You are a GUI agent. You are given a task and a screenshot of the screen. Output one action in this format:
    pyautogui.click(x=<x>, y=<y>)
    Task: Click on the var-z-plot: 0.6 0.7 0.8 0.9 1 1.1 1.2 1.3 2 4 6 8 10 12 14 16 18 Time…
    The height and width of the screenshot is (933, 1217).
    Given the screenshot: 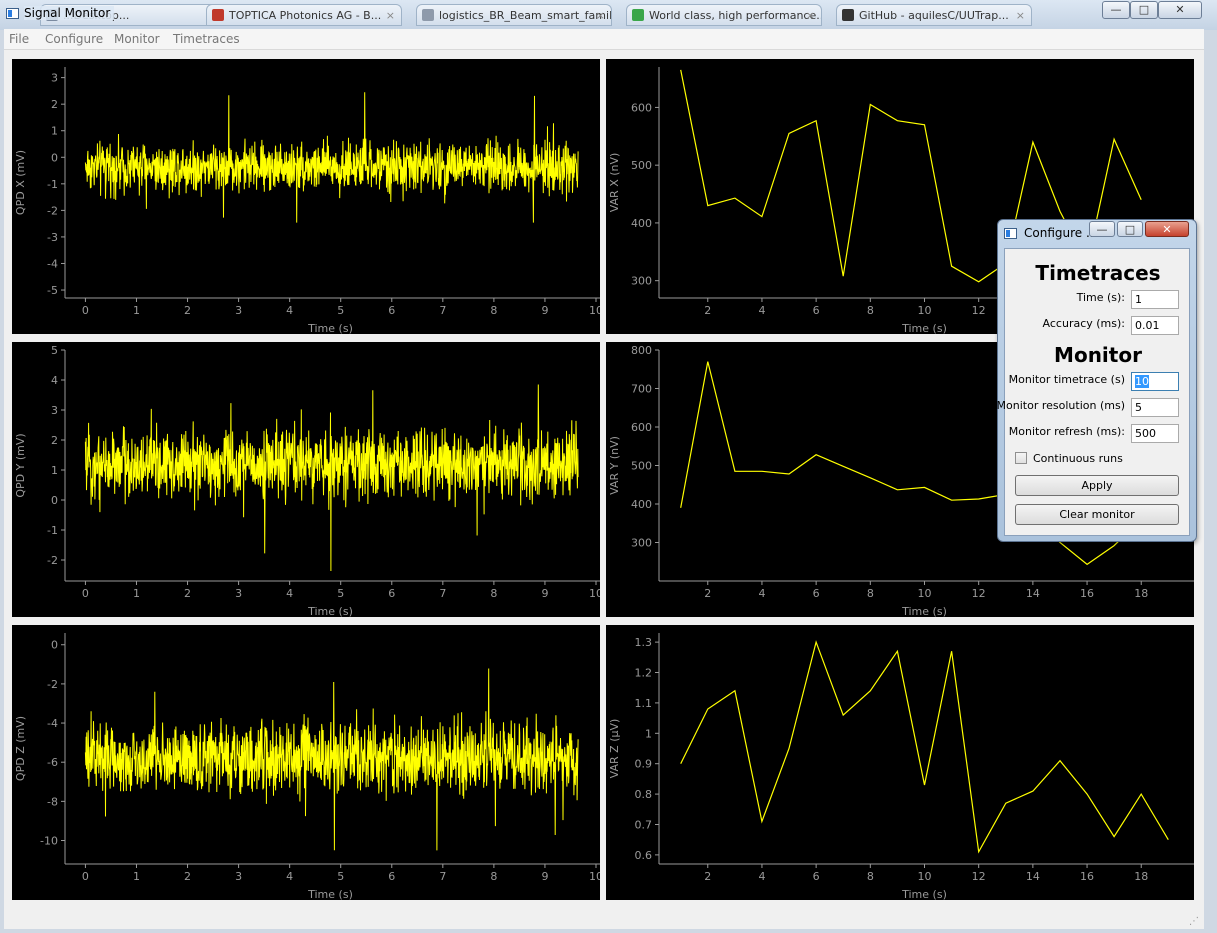 What is the action you would take?
    pyautogui.click(x=900, y=762)
    